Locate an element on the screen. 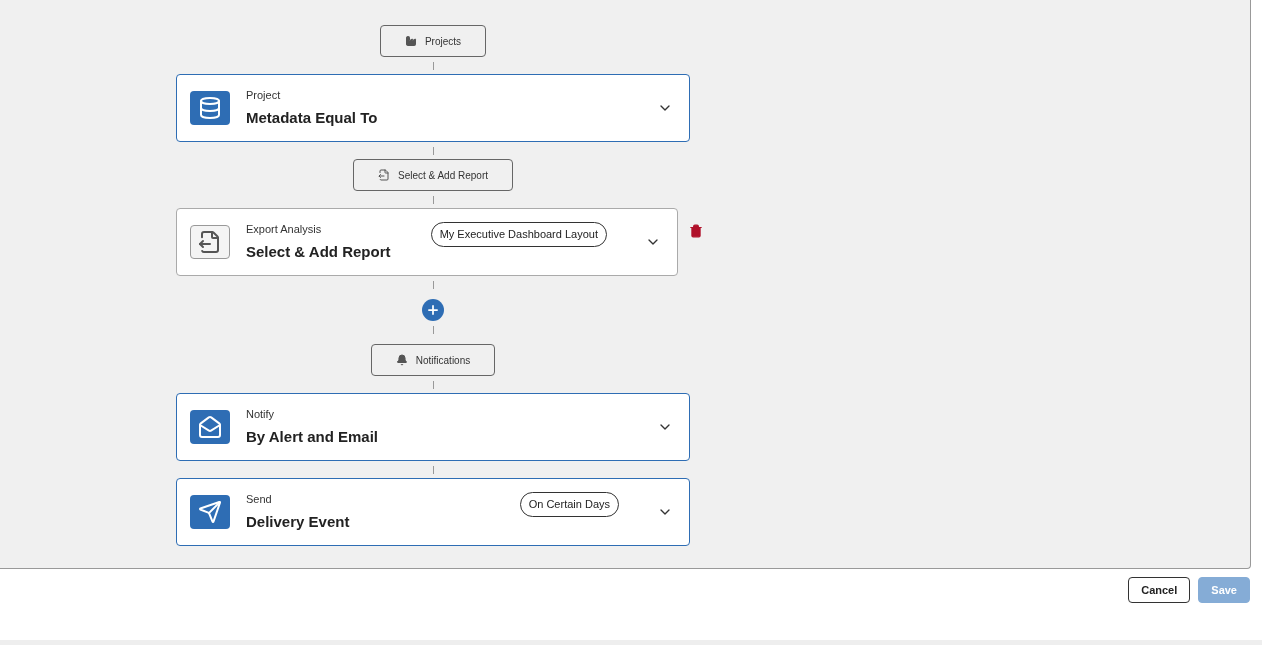  delete-button is located at coordinates (696, 231).